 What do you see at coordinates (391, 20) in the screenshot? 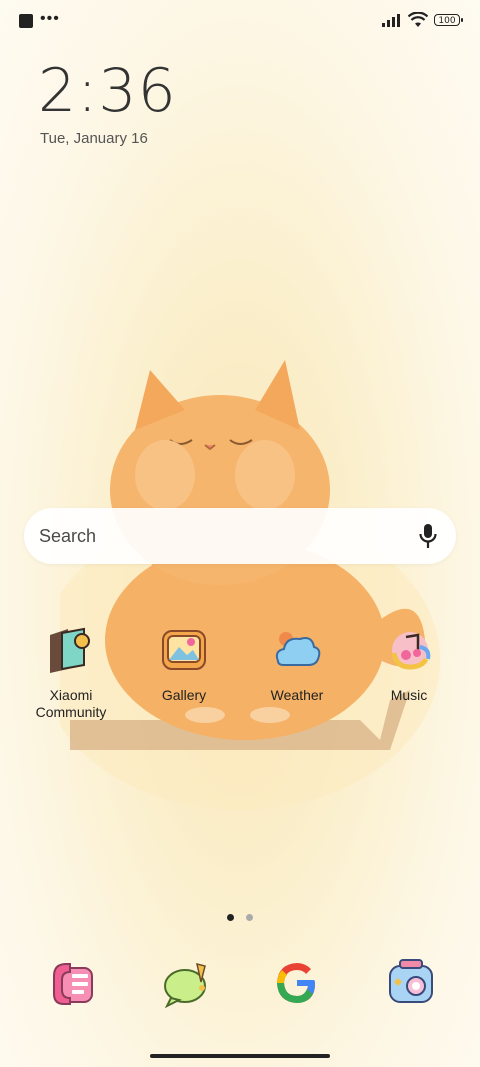
I see `signal-icon` at bounding box center [391, 20].